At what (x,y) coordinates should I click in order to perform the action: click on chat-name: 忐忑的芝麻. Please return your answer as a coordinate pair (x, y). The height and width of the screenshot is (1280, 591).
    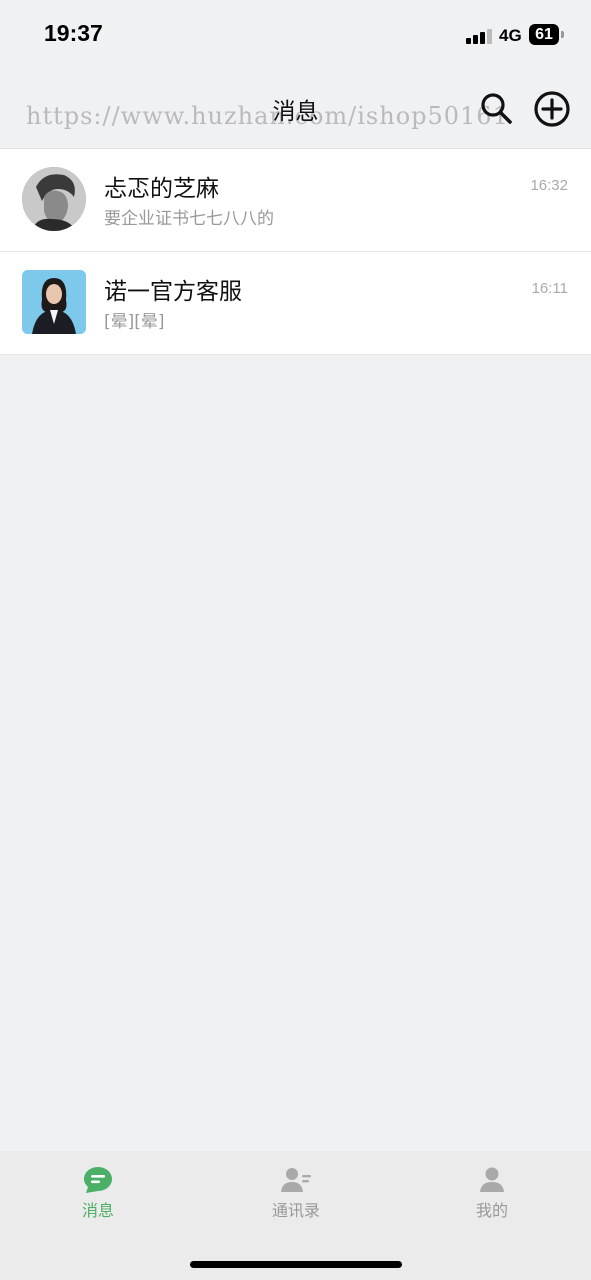
    Looking at the image, I should click on (161, 189).